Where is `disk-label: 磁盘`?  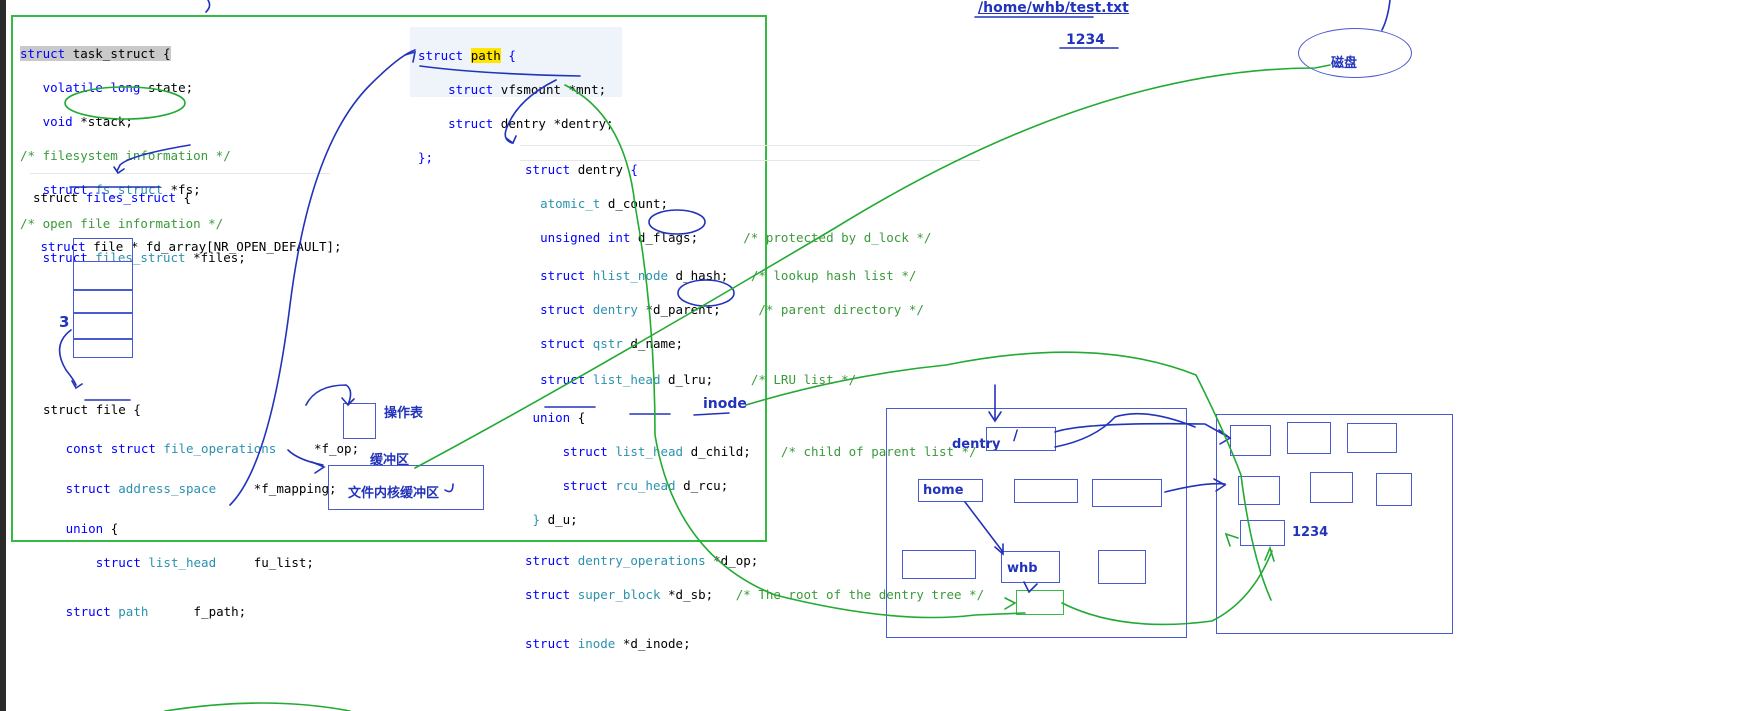
disk-label: 磁盘 is located at coordinates (1344, 63).